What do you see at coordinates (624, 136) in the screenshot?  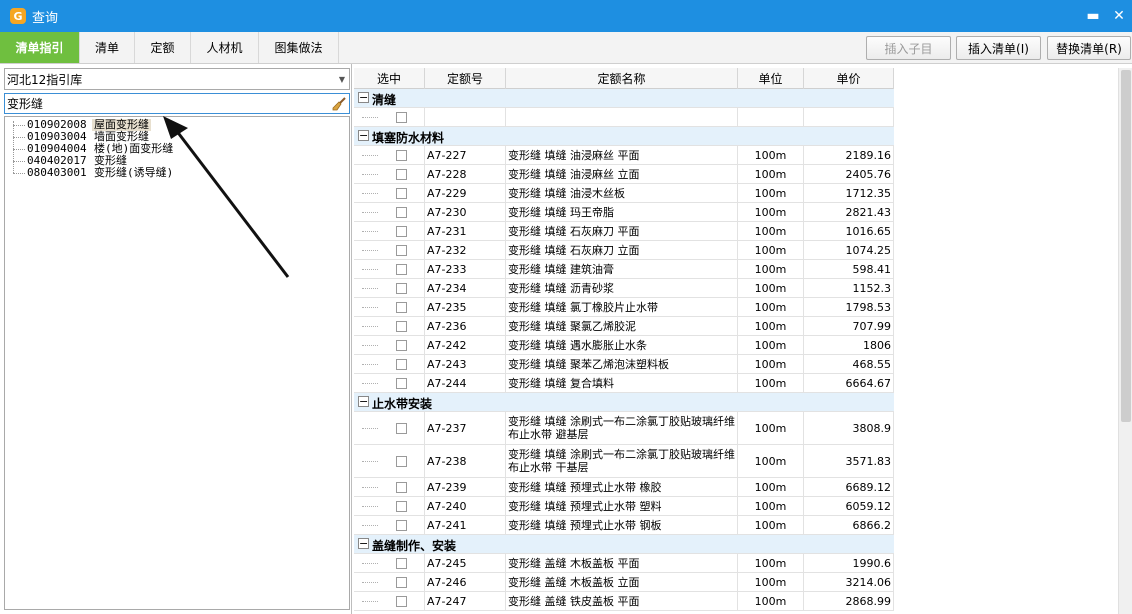 I see `group-row: − 填塞防水材料` at bounding box center [624, 136].